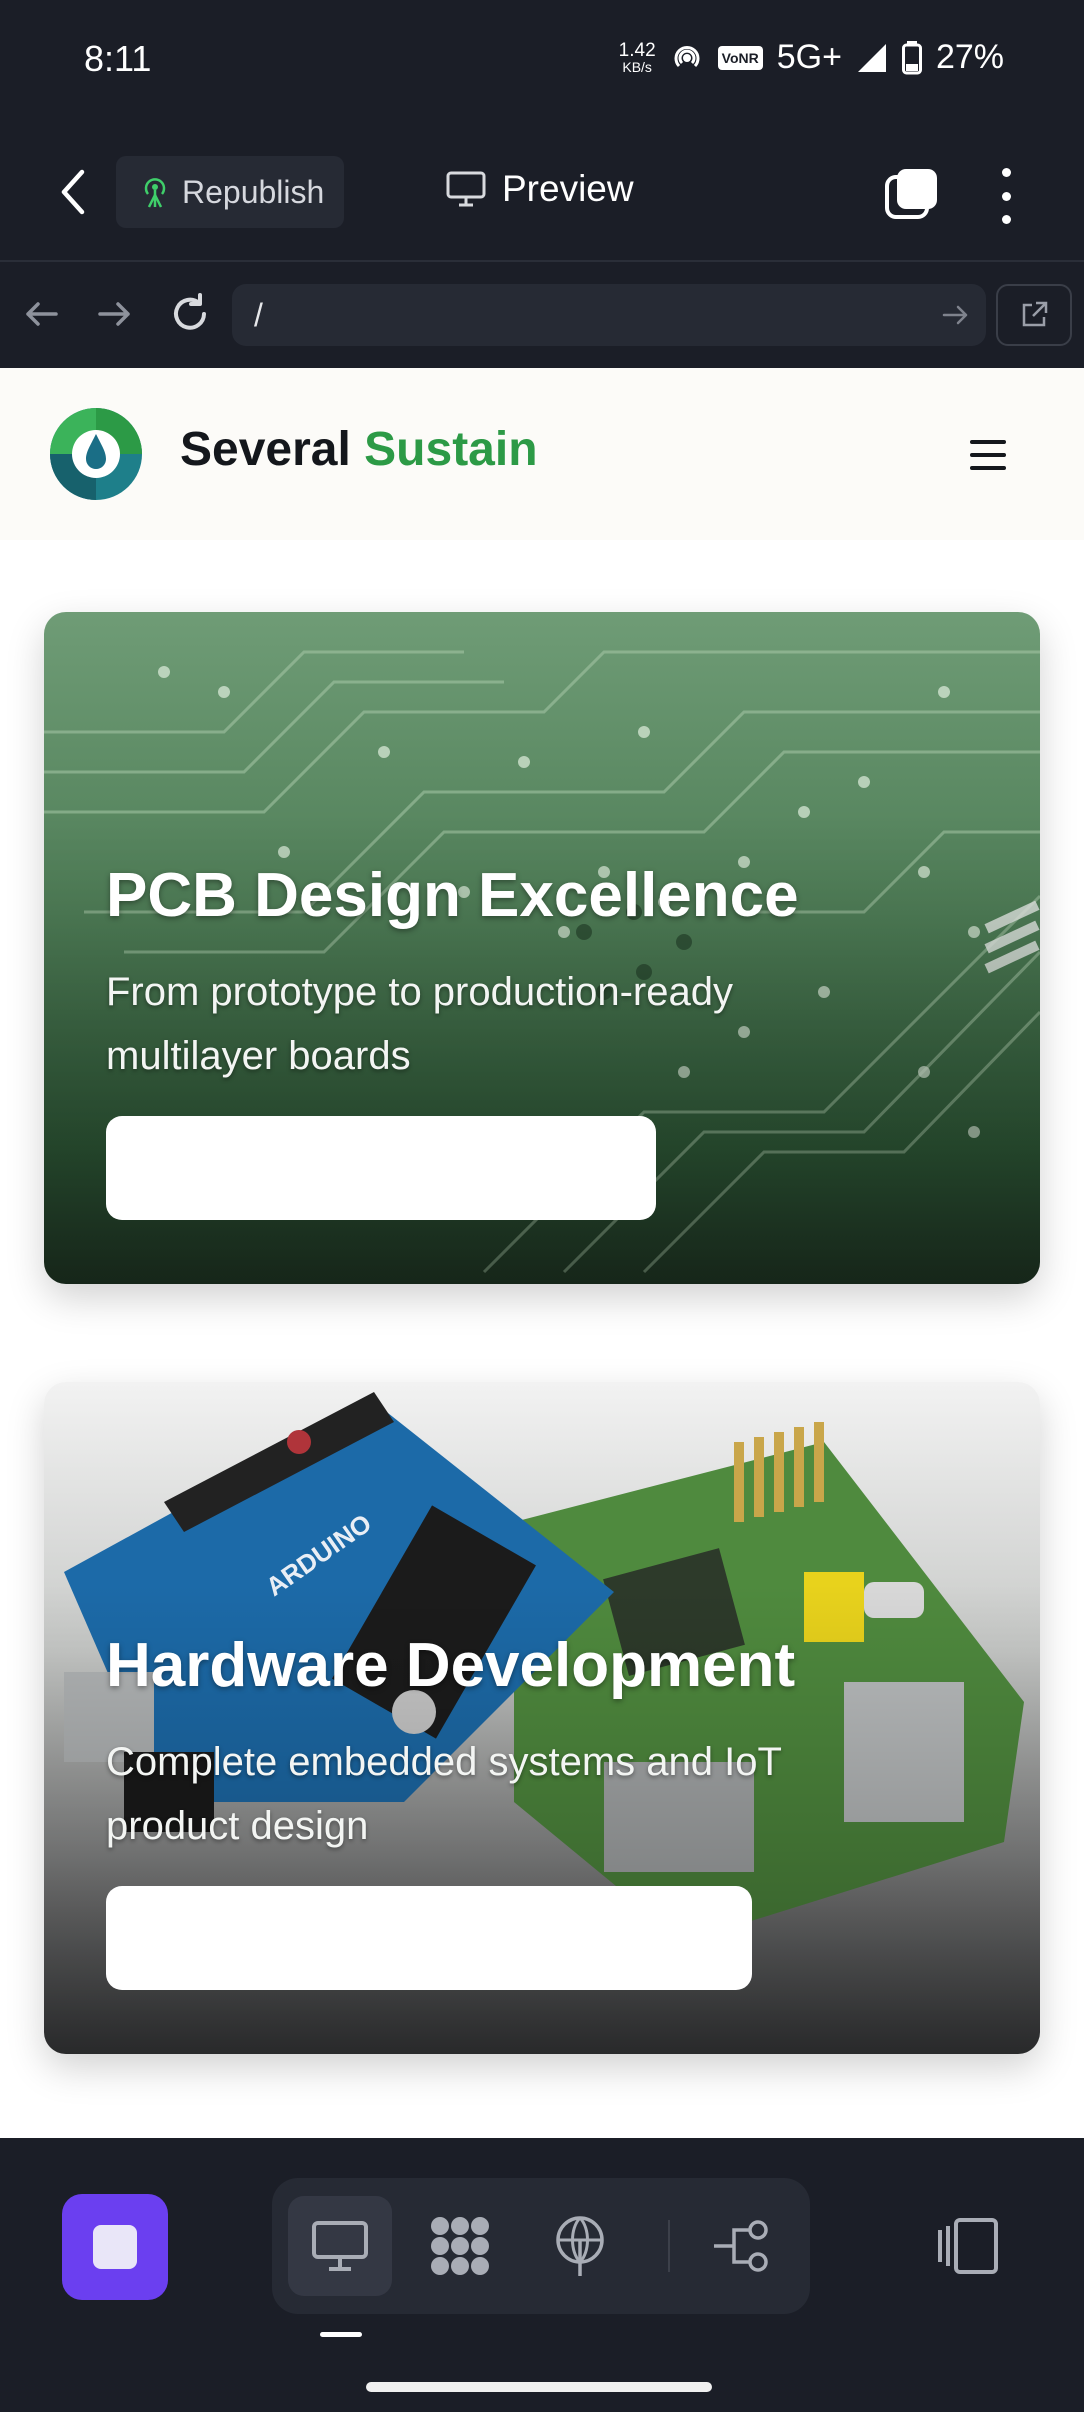 This screenshot has width=1084, height=2412. Describe the element at coordinates (42, 314) in the screenshot. I see `nav-back-icon` at that location.